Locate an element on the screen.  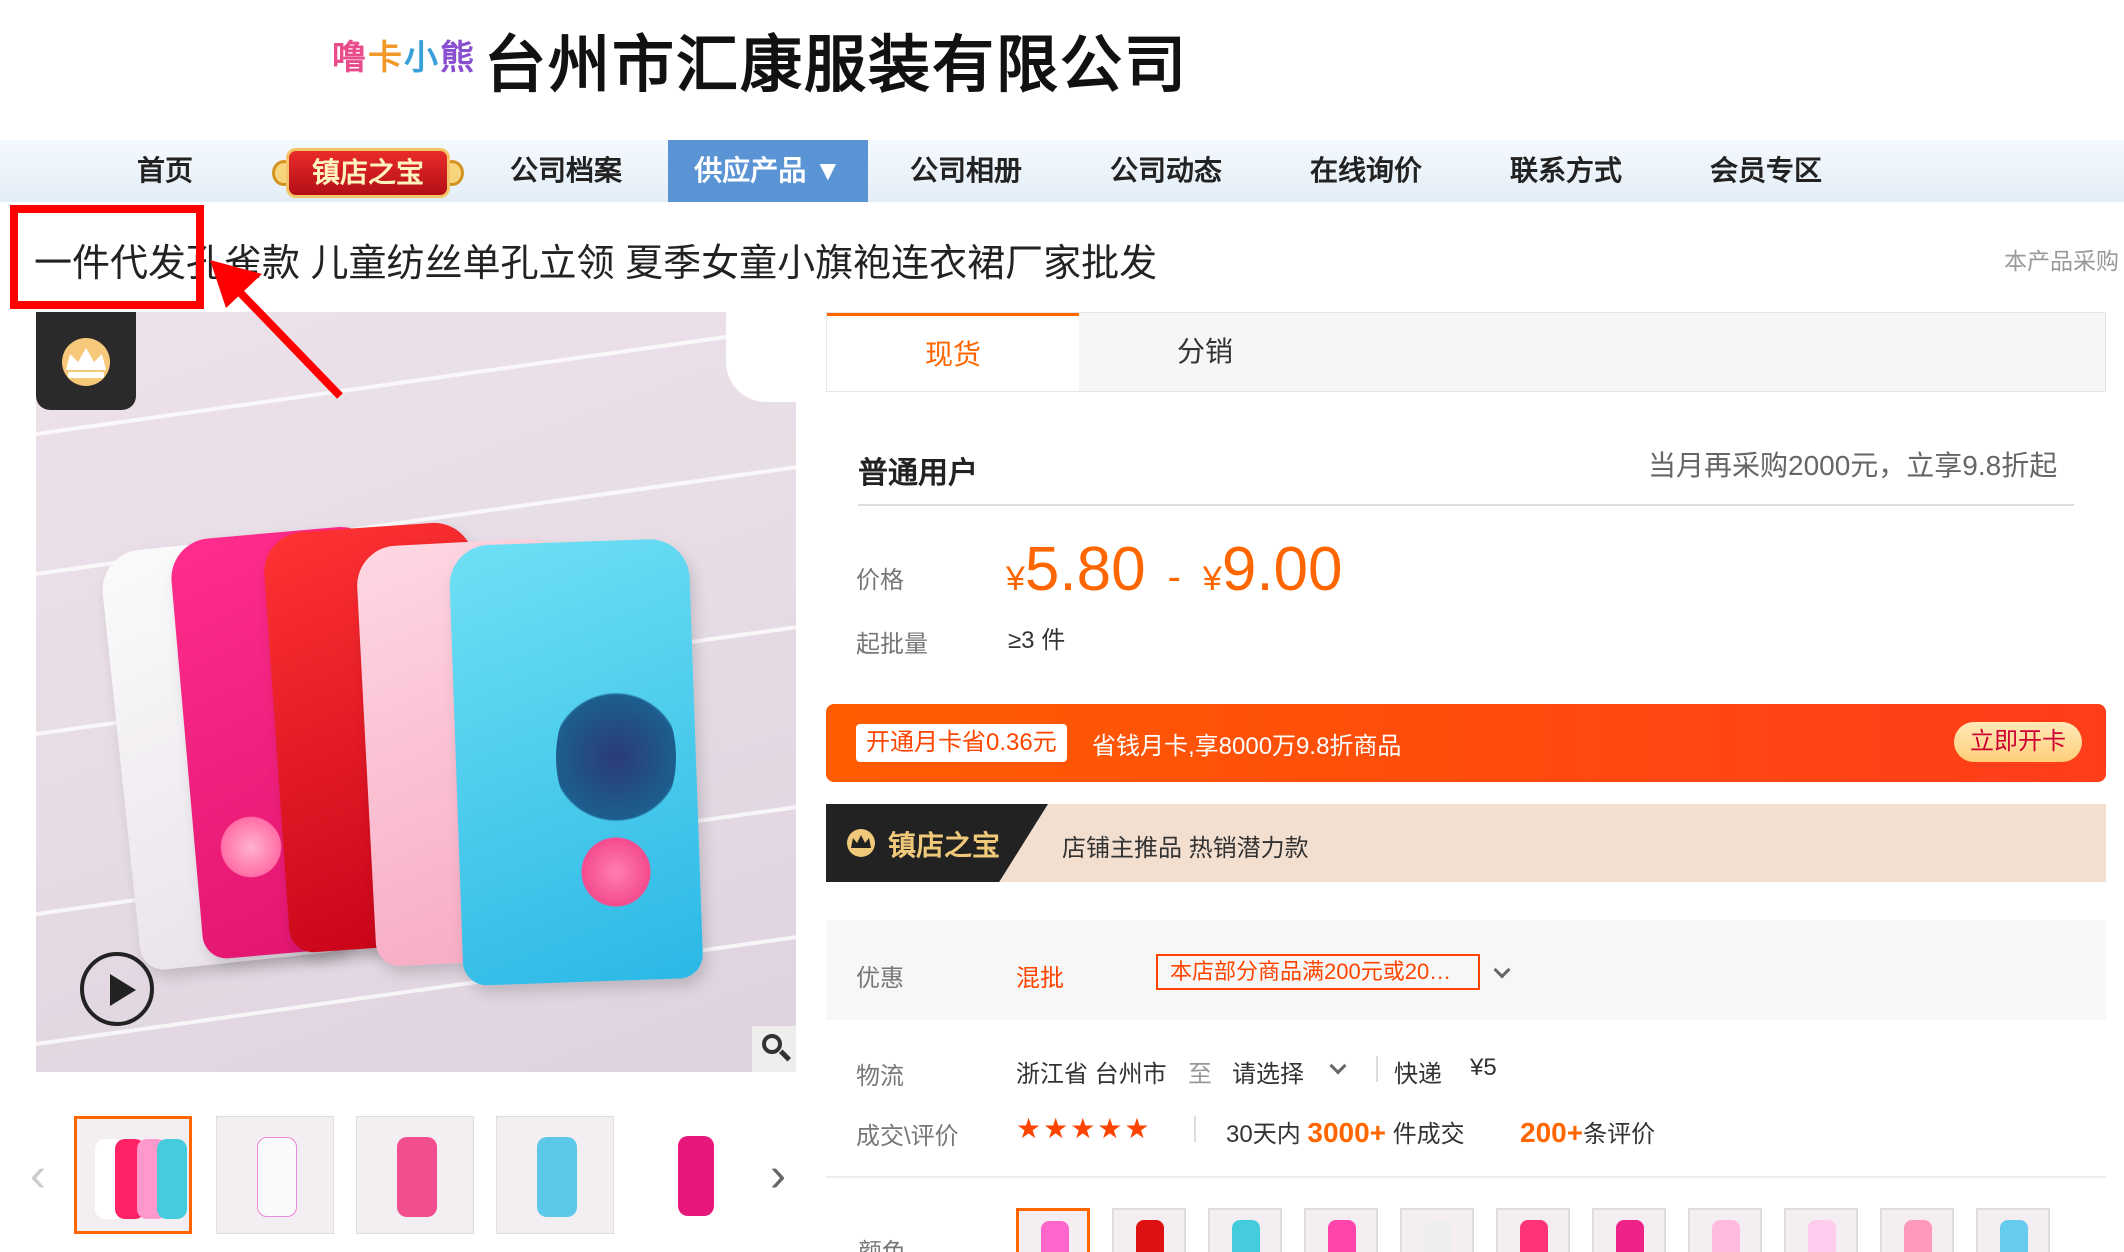
purchase-note: 本产品采购 is located at coordinates (2061, 259).